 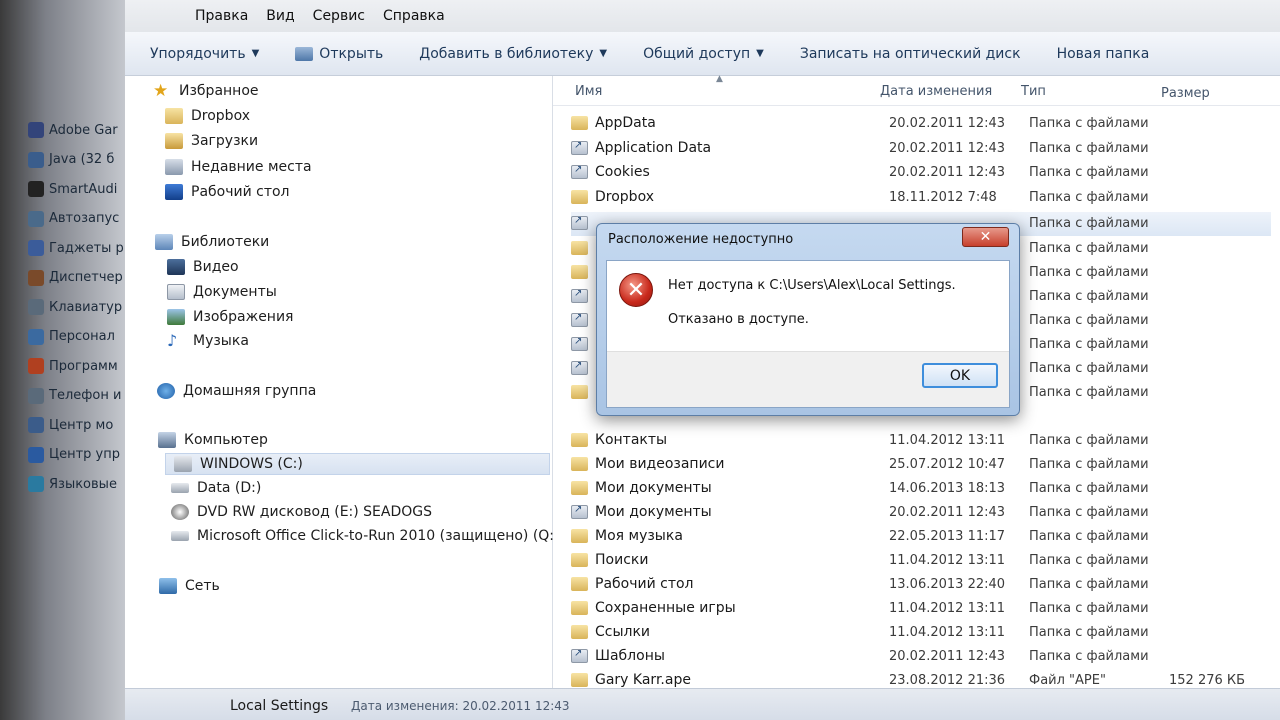 I want to click on control-panel-item-label: Автозапус, so click(x=84, y=218).